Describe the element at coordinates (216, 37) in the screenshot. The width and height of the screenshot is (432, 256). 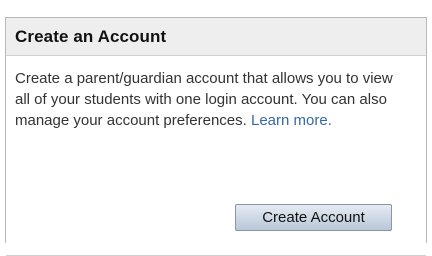
I see `panel-header: Create an Account` at that location.